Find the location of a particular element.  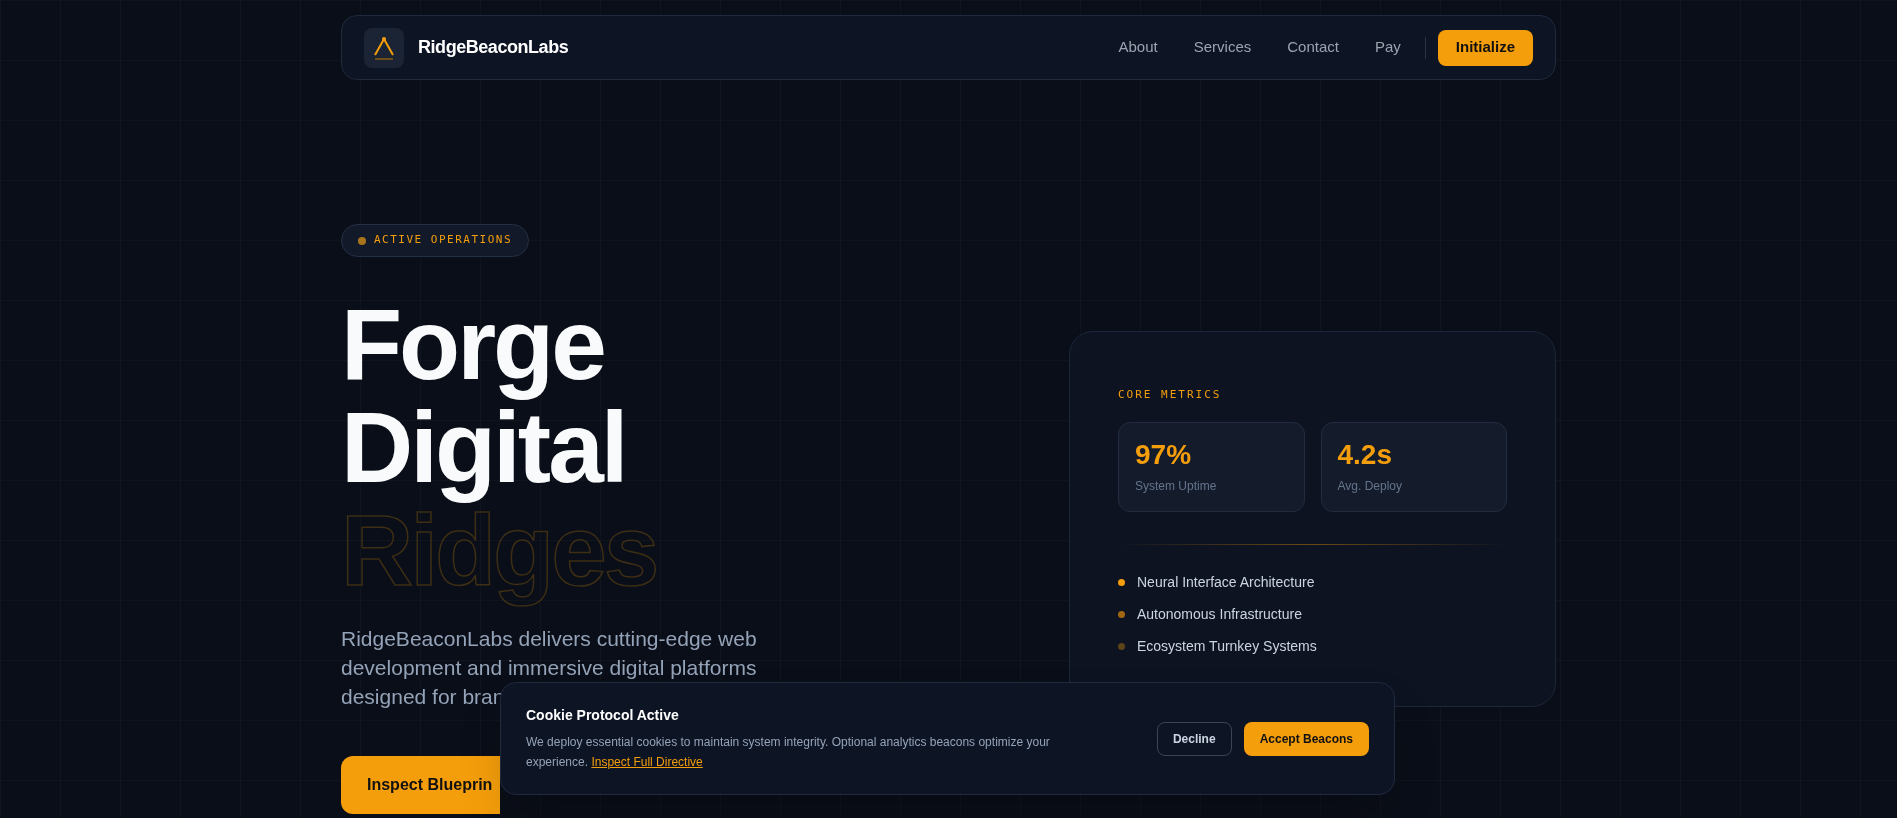

brand-name: RidgeBeaconLabs is located at coordinates (493, 47).